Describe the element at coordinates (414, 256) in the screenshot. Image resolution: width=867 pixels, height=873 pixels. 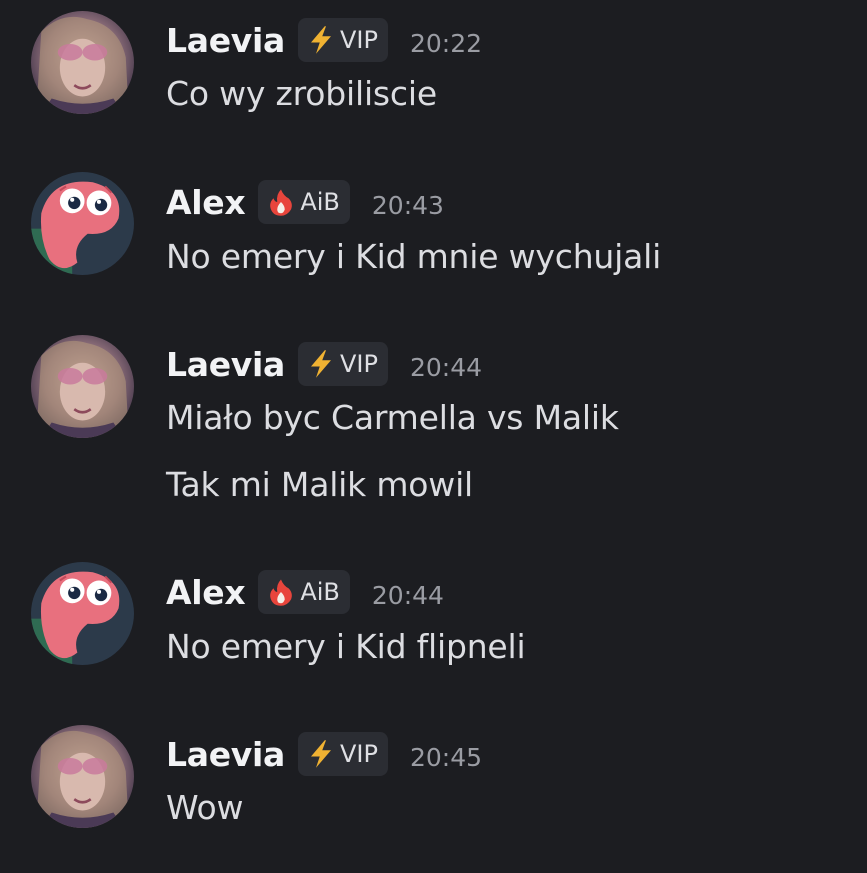
I see `message-text: No emery i Kid mnie wychujali` at that location.